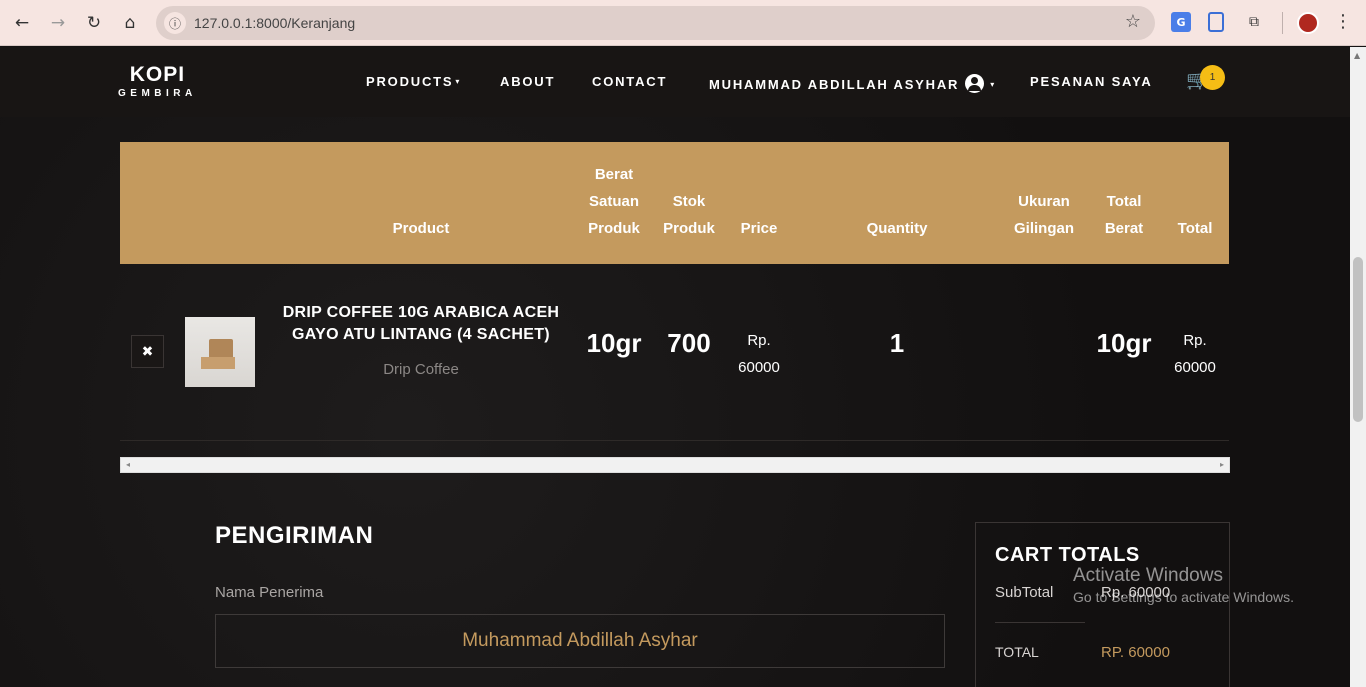  Describe the element at coordinates (655, 23) in the screenshot. I see `address-bar: ⓘ 127.0.0.1:8000/Keranjang ☆` at that location.